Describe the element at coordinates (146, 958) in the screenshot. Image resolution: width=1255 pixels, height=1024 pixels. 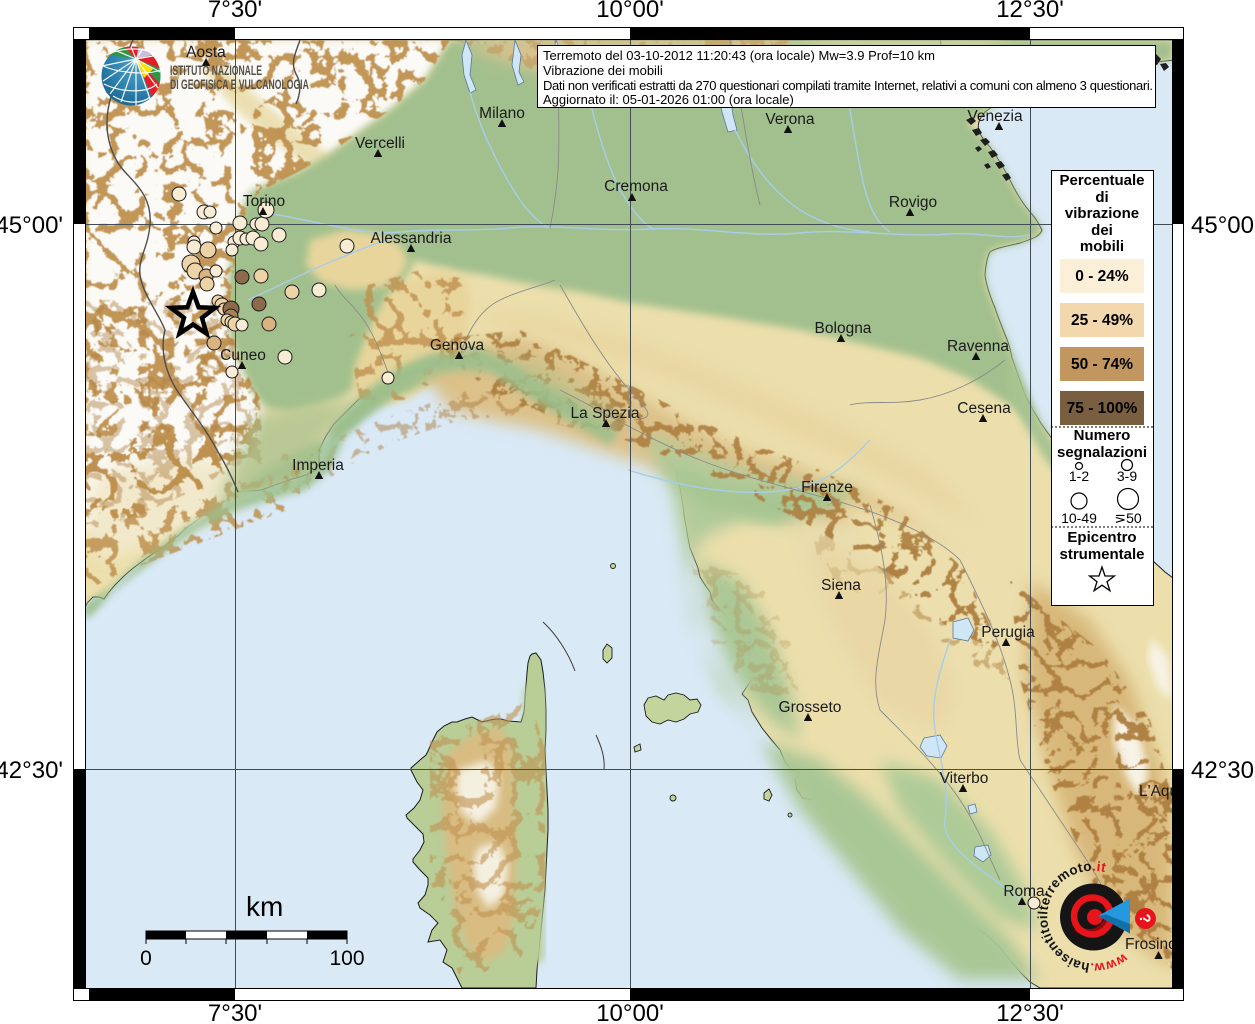
I see `svg-text: 0` at that location.